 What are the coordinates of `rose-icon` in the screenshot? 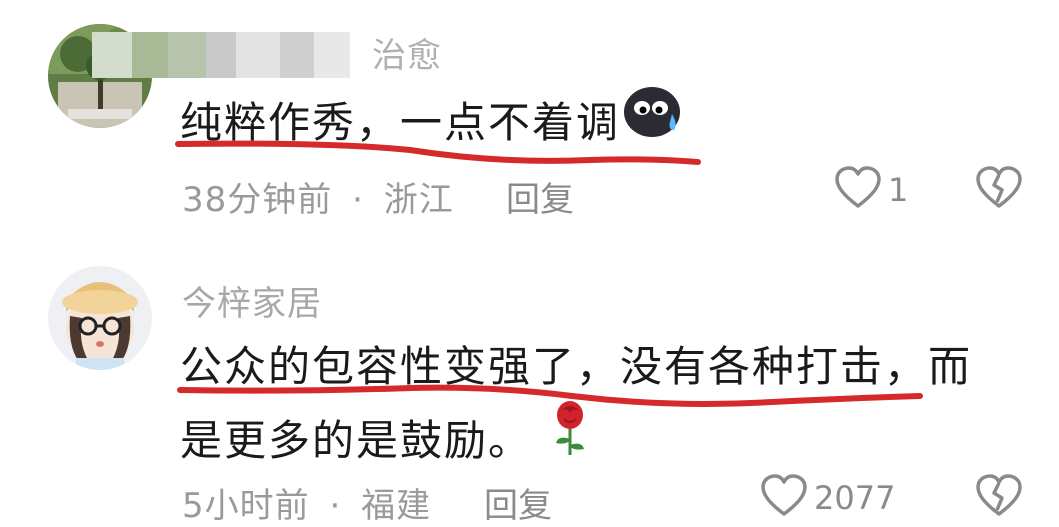 It's located at (570, 439).